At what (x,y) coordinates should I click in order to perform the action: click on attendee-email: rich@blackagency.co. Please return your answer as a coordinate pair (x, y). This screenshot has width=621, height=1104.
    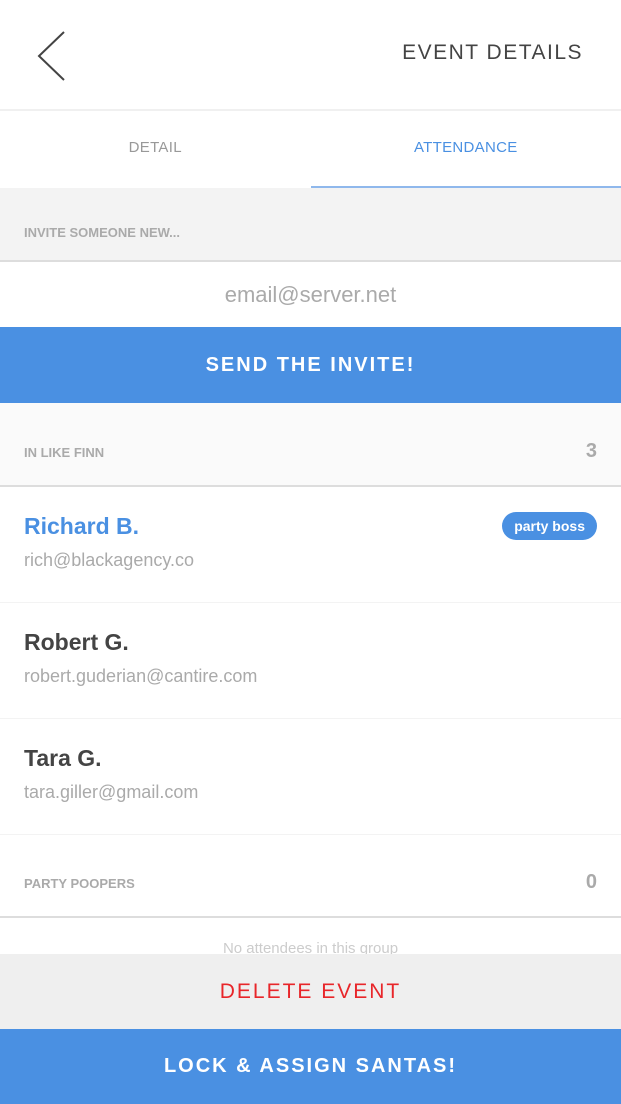
    Looking at the image, I should click on (109, 560).